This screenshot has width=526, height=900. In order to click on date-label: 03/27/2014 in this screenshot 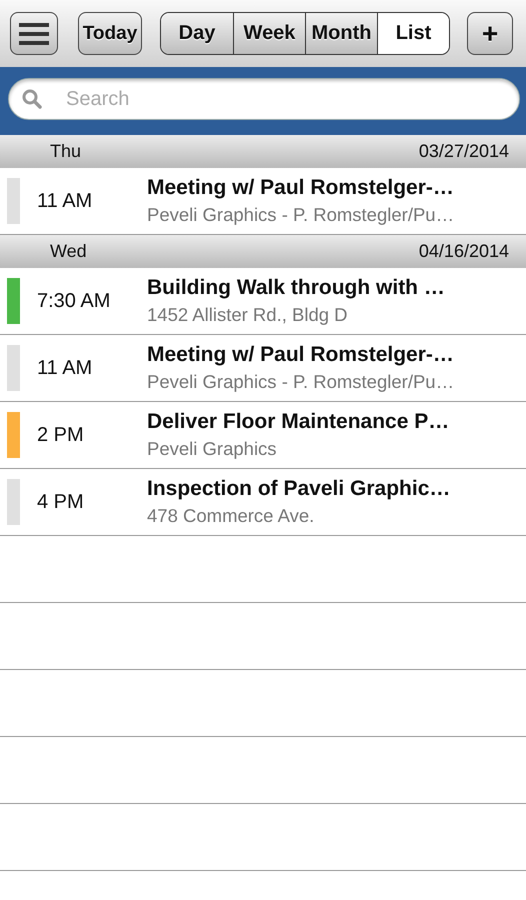, I will do `click(463, 151)`.